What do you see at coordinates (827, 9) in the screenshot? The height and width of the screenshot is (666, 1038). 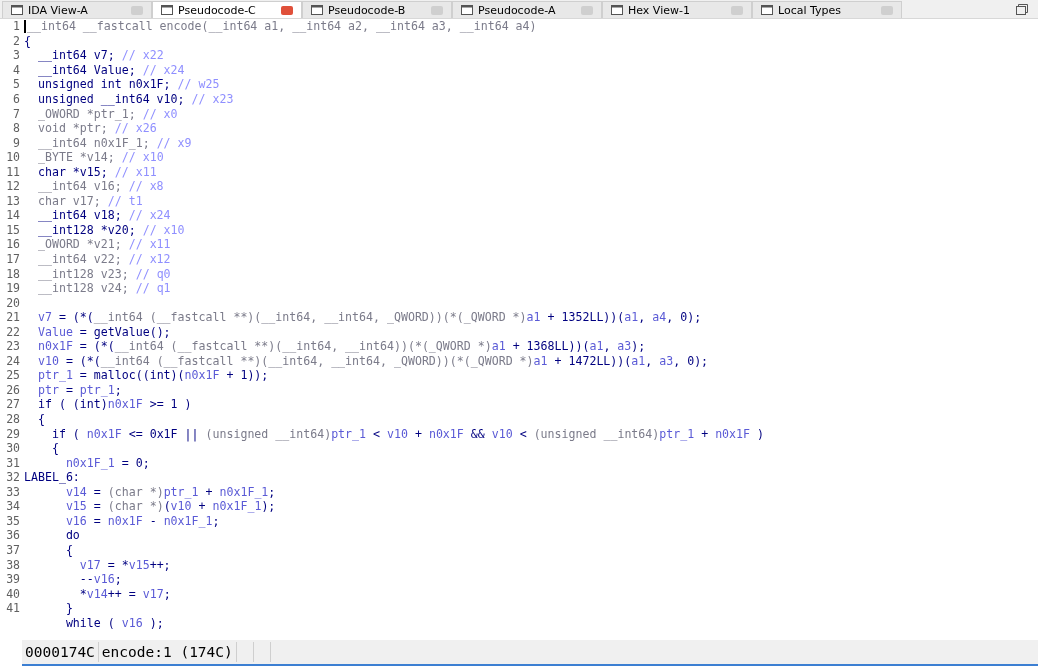 I see `tab: Local Types` at bounding box center [827, 9].